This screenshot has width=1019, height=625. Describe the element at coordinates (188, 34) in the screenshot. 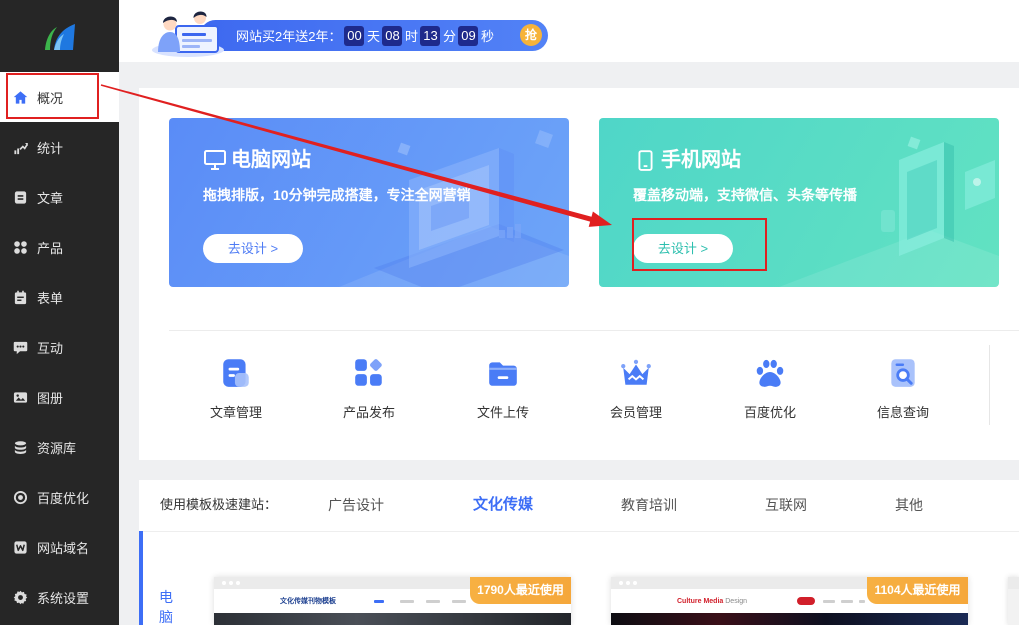

I see `promo-illustration` at that location.